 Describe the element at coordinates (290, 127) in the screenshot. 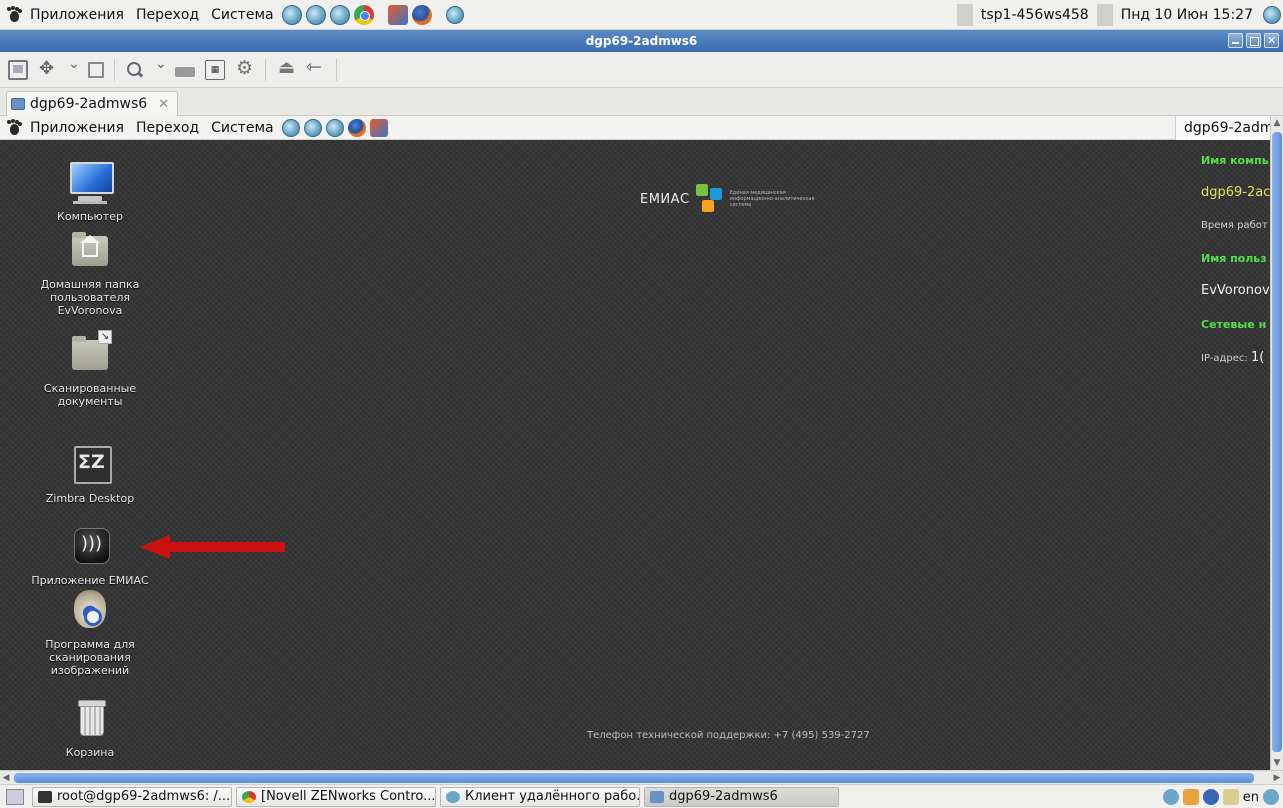

I see `remote-people-icon` at that location.